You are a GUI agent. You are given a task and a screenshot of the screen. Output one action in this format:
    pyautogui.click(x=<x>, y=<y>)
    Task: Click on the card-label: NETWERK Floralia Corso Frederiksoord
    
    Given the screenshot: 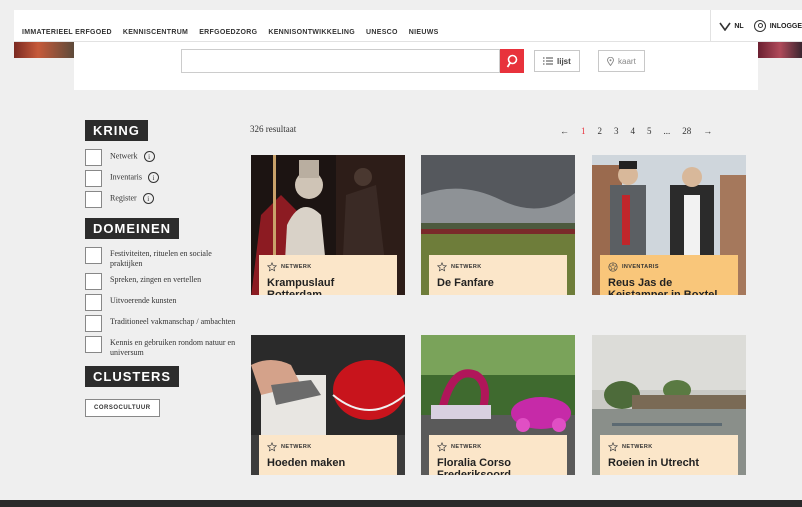 What is the action you would take?
    pyautogui.click(x=498, y=455)
    